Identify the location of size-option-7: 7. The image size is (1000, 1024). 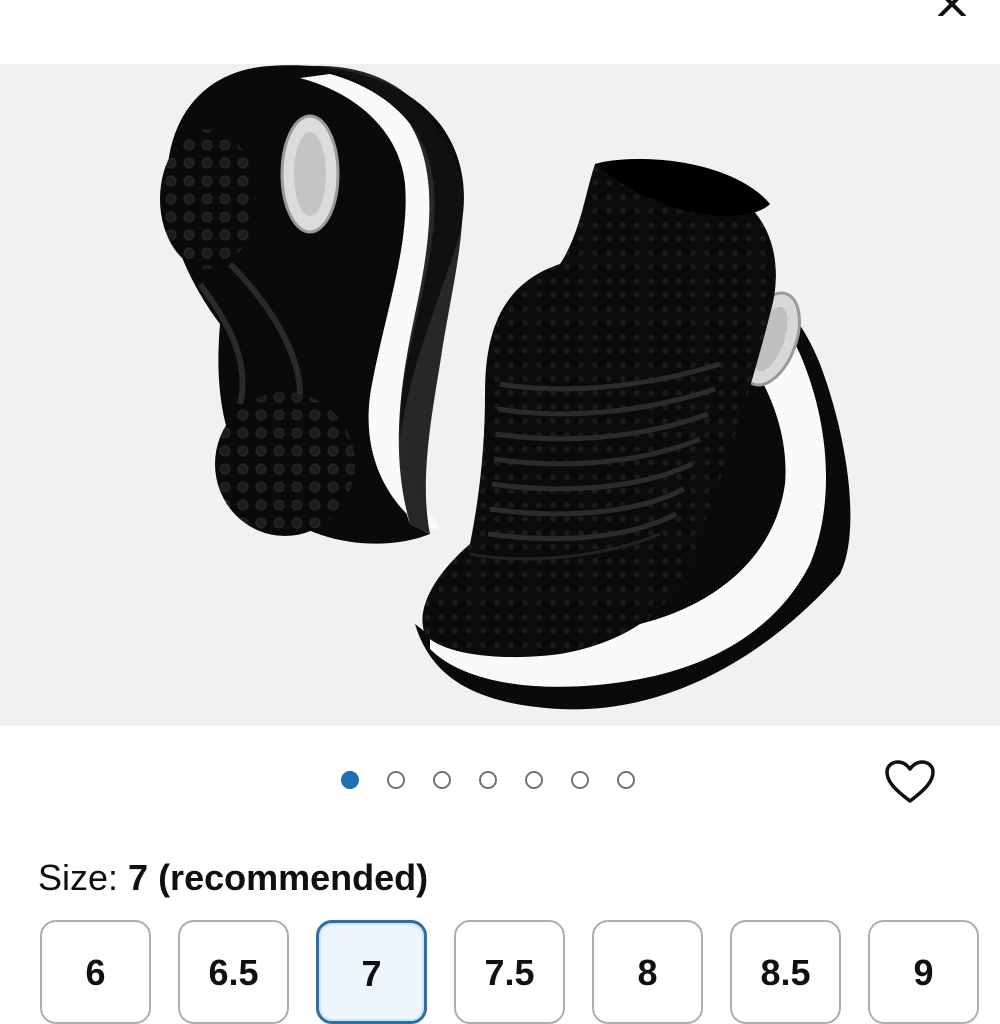
(371, 972).